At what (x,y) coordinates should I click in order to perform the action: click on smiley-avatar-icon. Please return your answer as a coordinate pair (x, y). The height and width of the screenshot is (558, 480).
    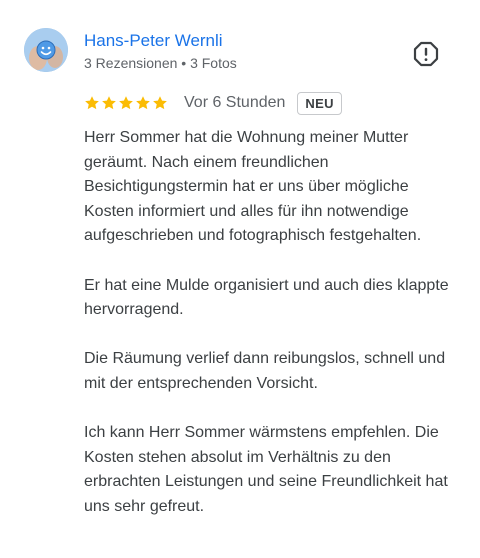
    Looking at the image, I should click on (46, 50).